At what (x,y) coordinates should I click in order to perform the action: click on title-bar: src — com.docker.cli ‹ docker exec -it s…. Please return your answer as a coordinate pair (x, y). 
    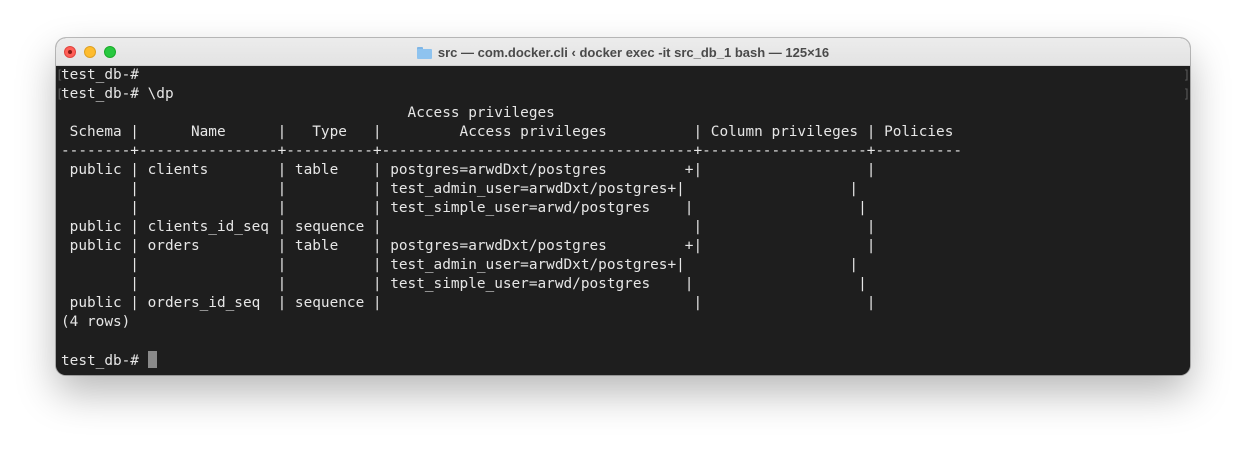
    Looking at the image, I should click on (623, 52).